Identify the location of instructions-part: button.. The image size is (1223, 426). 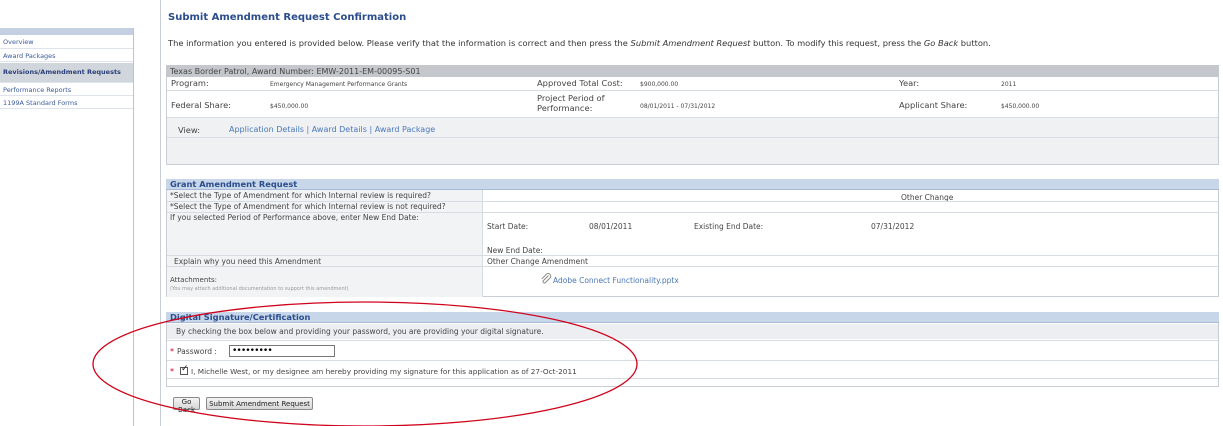
(974, 43).